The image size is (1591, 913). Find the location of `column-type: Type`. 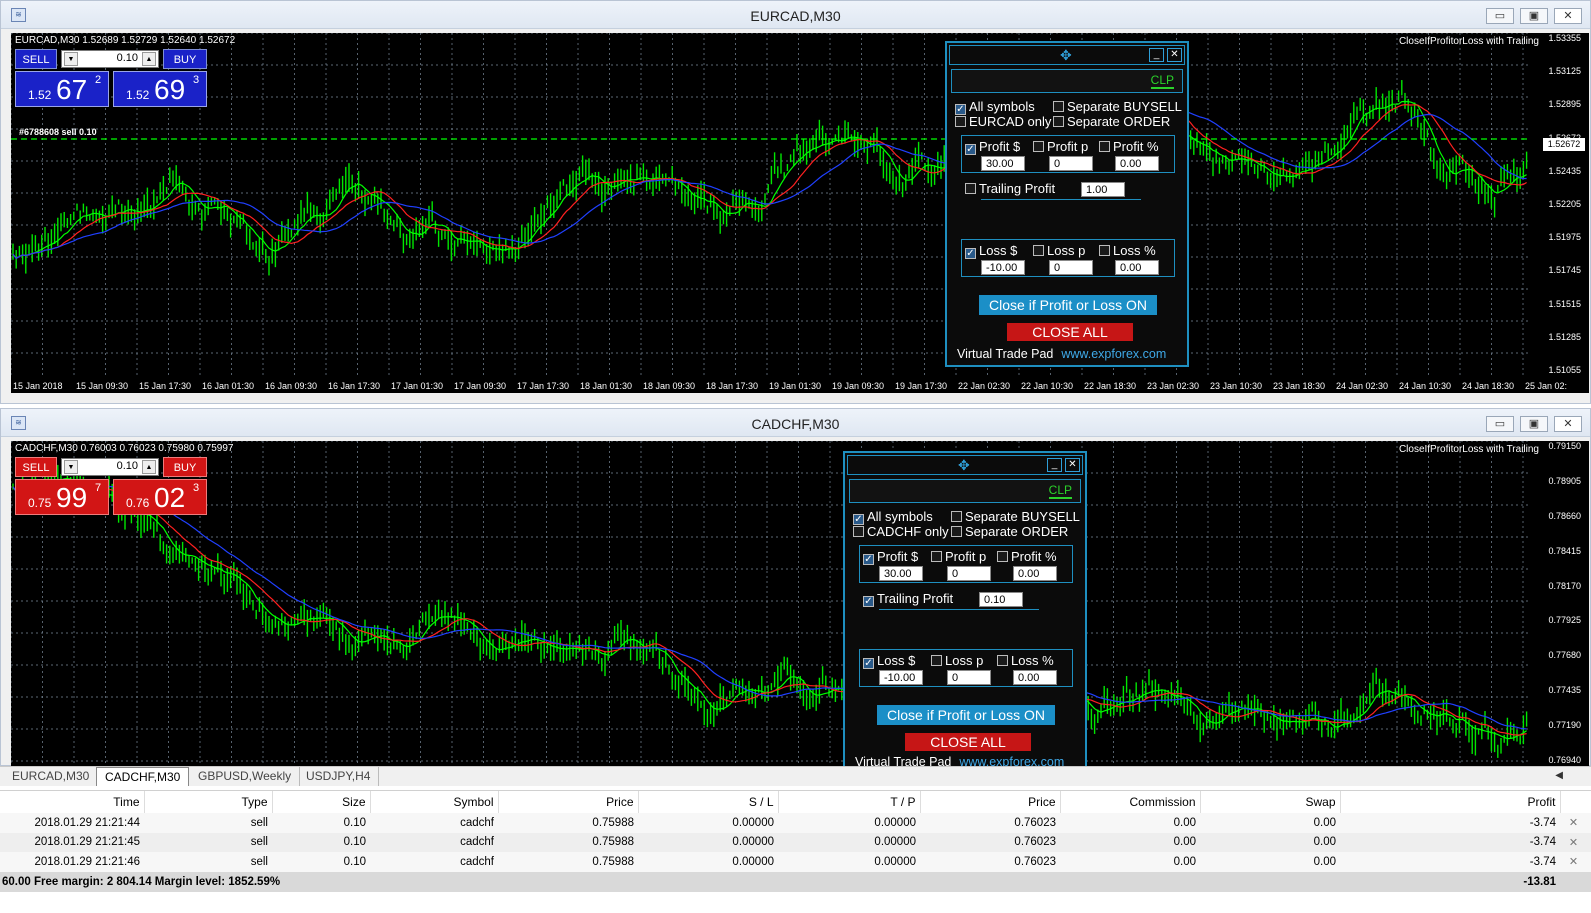

column-type: Type is located at coordinates (208, 802).